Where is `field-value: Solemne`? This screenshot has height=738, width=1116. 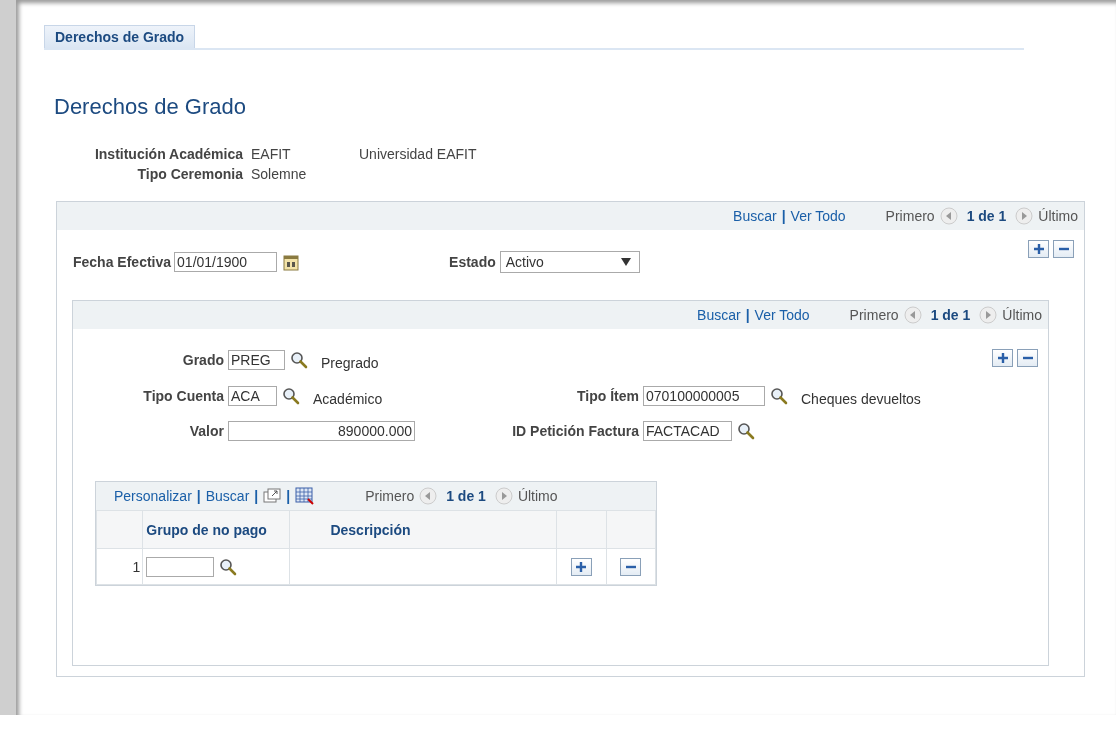
field-value: Solemne is located at coordinates (279, 174).